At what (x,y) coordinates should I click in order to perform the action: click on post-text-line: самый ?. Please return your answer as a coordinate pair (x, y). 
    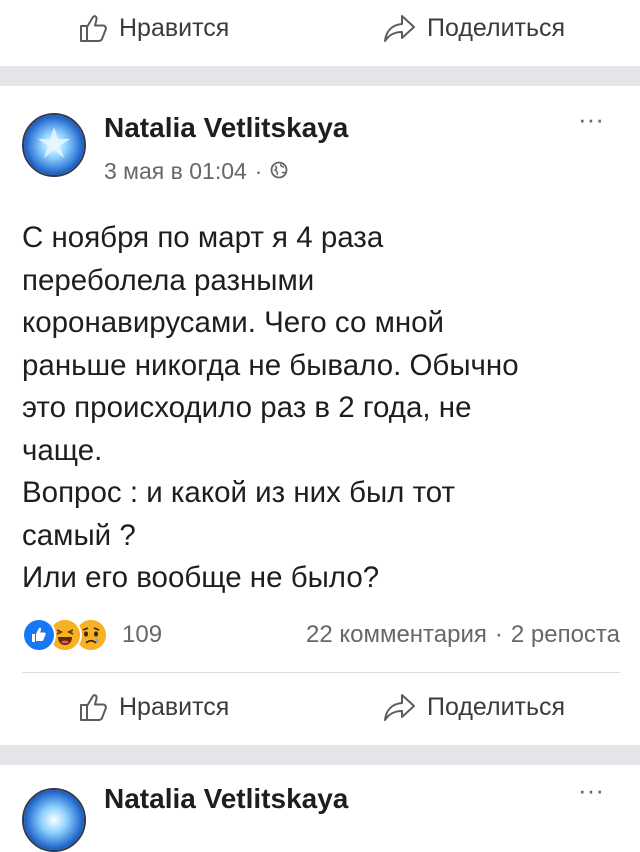
    Looking at the image, I should click on (79, 535).